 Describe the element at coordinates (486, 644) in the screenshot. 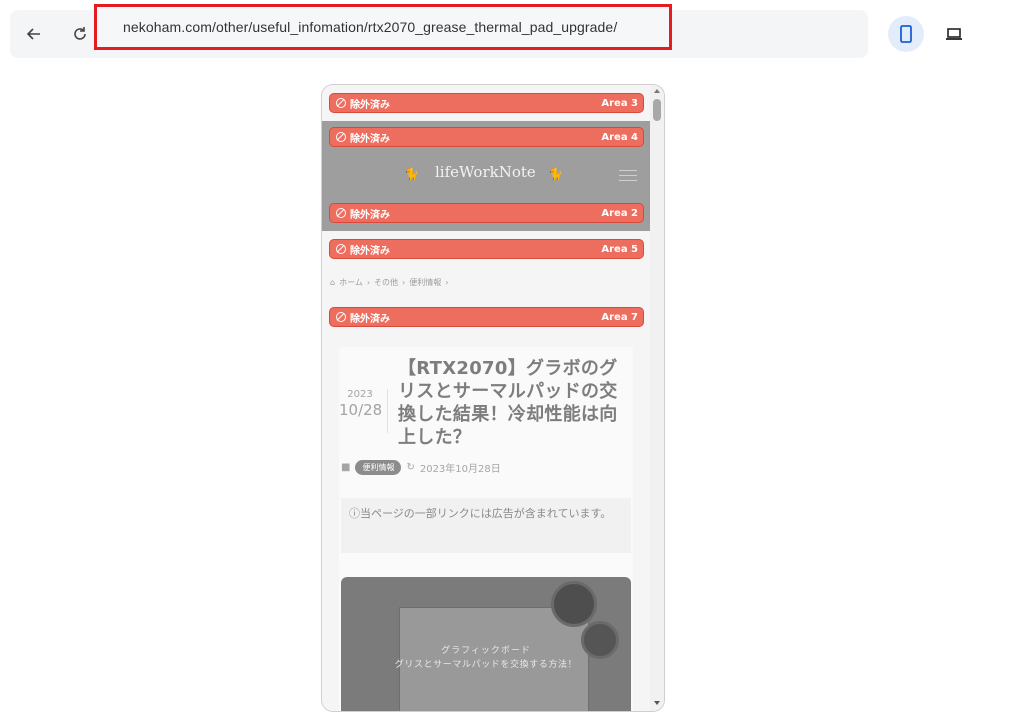

I see `hero-image: グラフィックボード グリスとサーマルパッドを交換する方法！` at that location.